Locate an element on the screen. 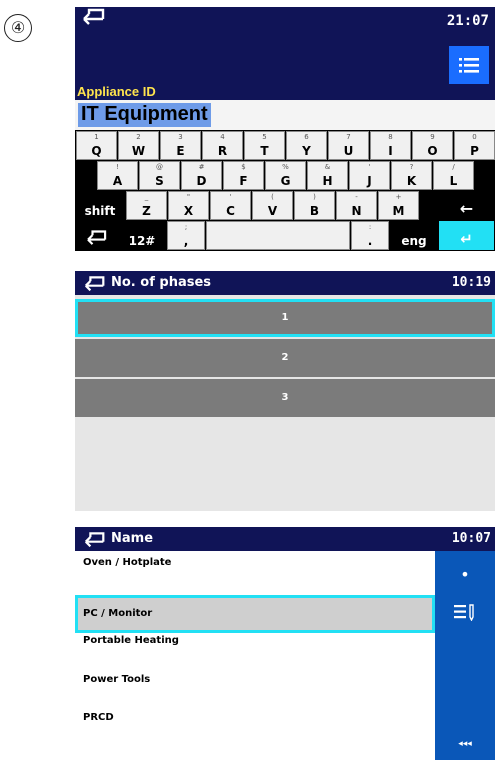 The height and width of the screenshot is (760, 496). key-secondary-label: 2 is located at coordinates (138, 137).